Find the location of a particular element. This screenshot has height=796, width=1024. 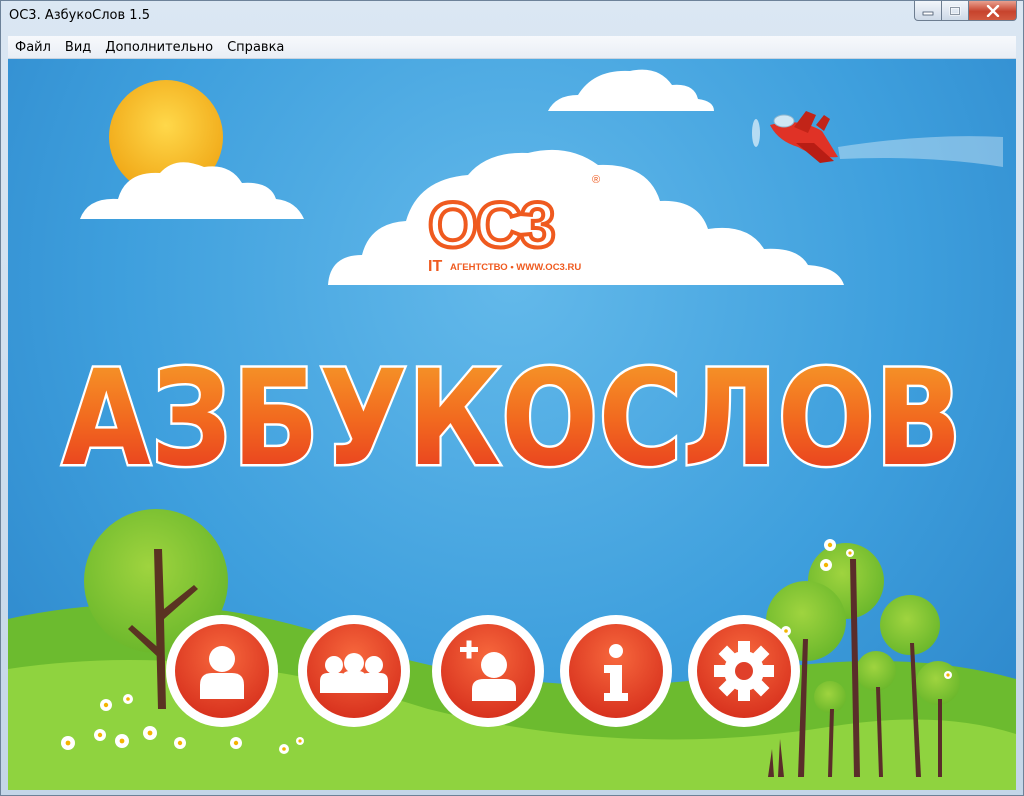

plane-icon is located at coordinates (795, 137).